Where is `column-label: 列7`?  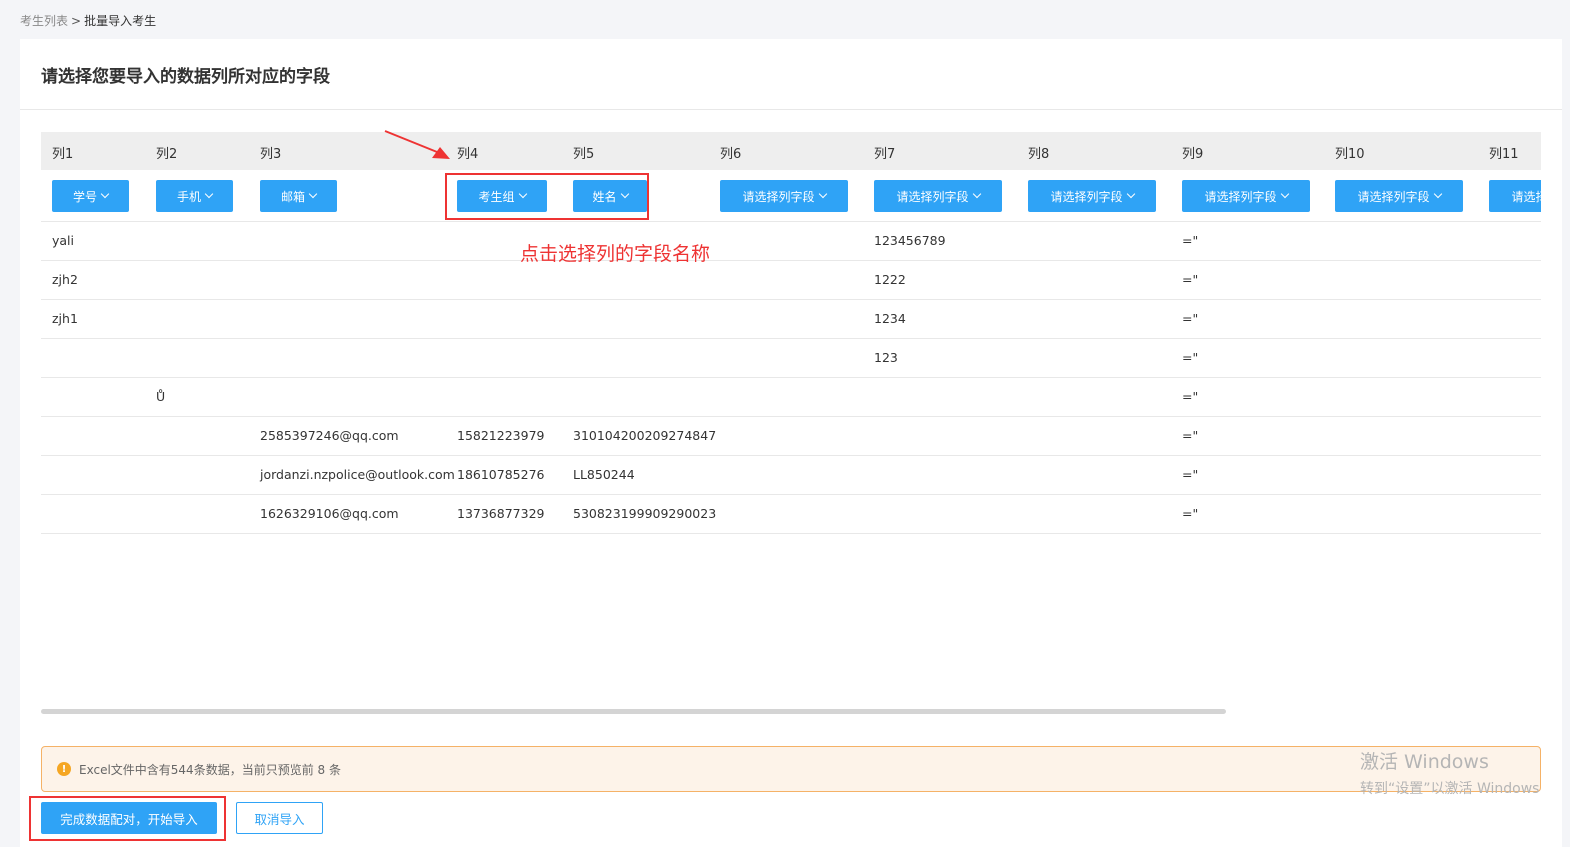
column-label: 列7 is located at coordinates (885, 154).